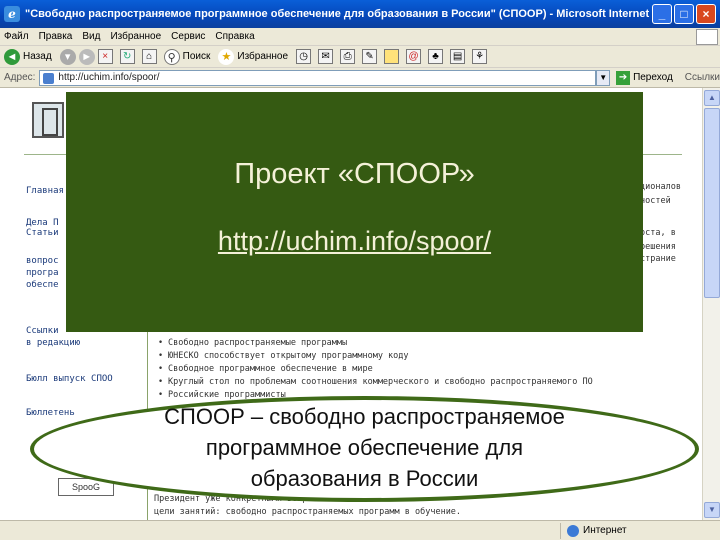 This screenshot has width=720, height=540. I want to click on favorites-label: Избранное, so click(263, 56).